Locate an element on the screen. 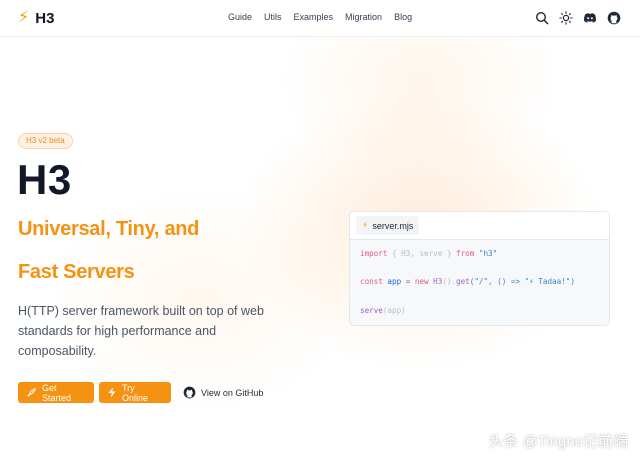 This screenshot has height=460, width=640. hero-title: H3 is located at coordinates (44, 179).